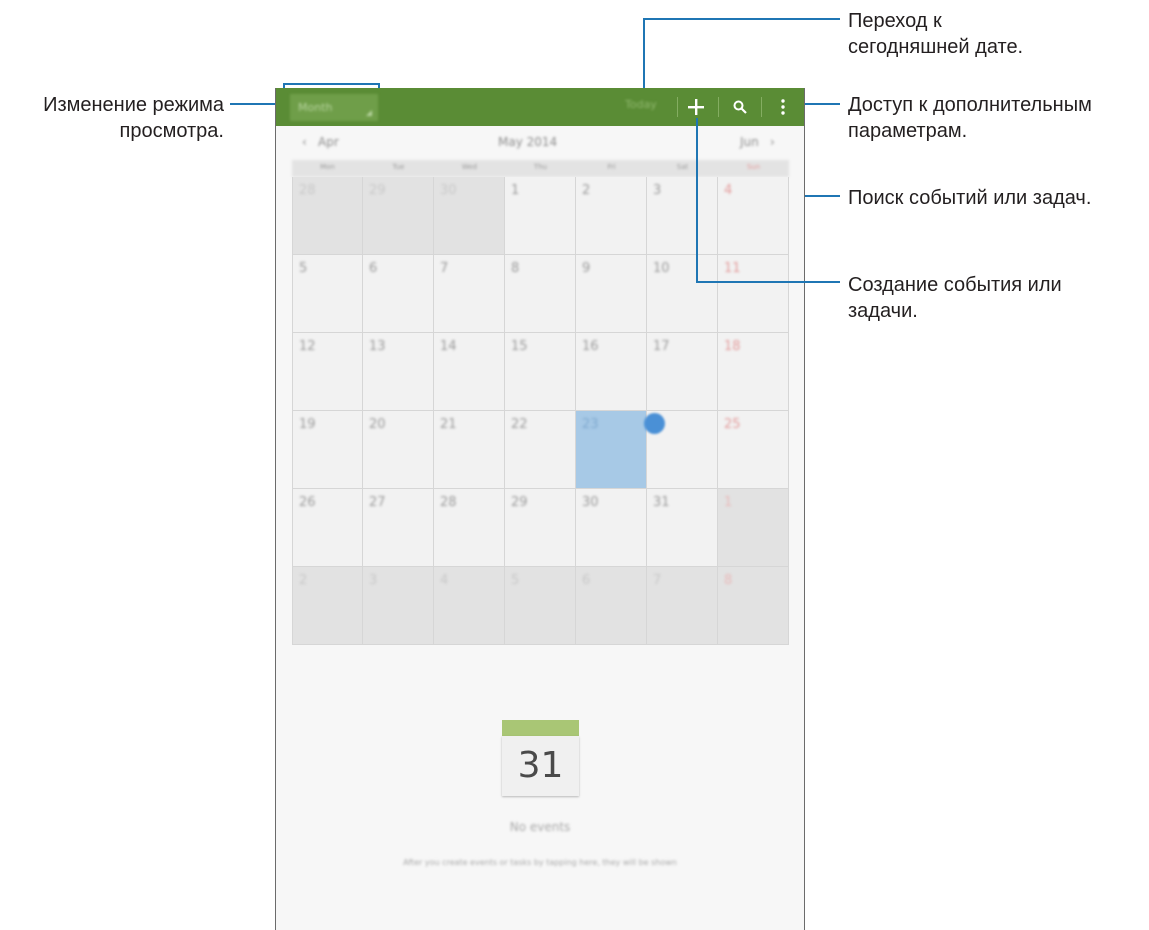  What do you see at coordinates (611, 372) in the screenshot?
I see `day-cell: 16` at bounding box center [611, 372].